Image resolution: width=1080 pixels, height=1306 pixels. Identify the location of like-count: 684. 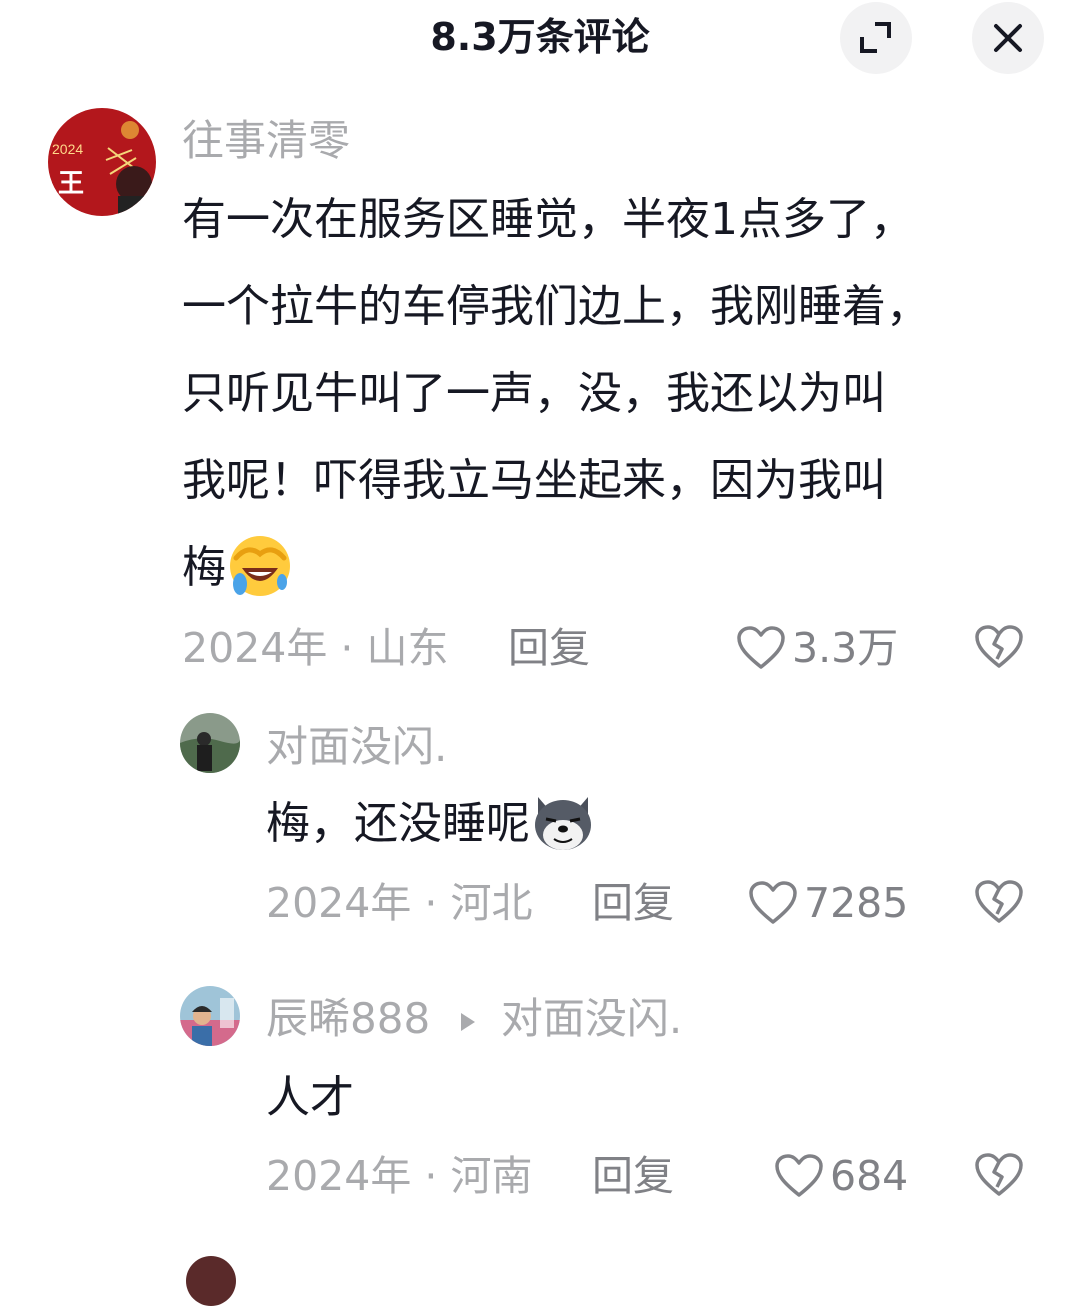
(869, 1176).